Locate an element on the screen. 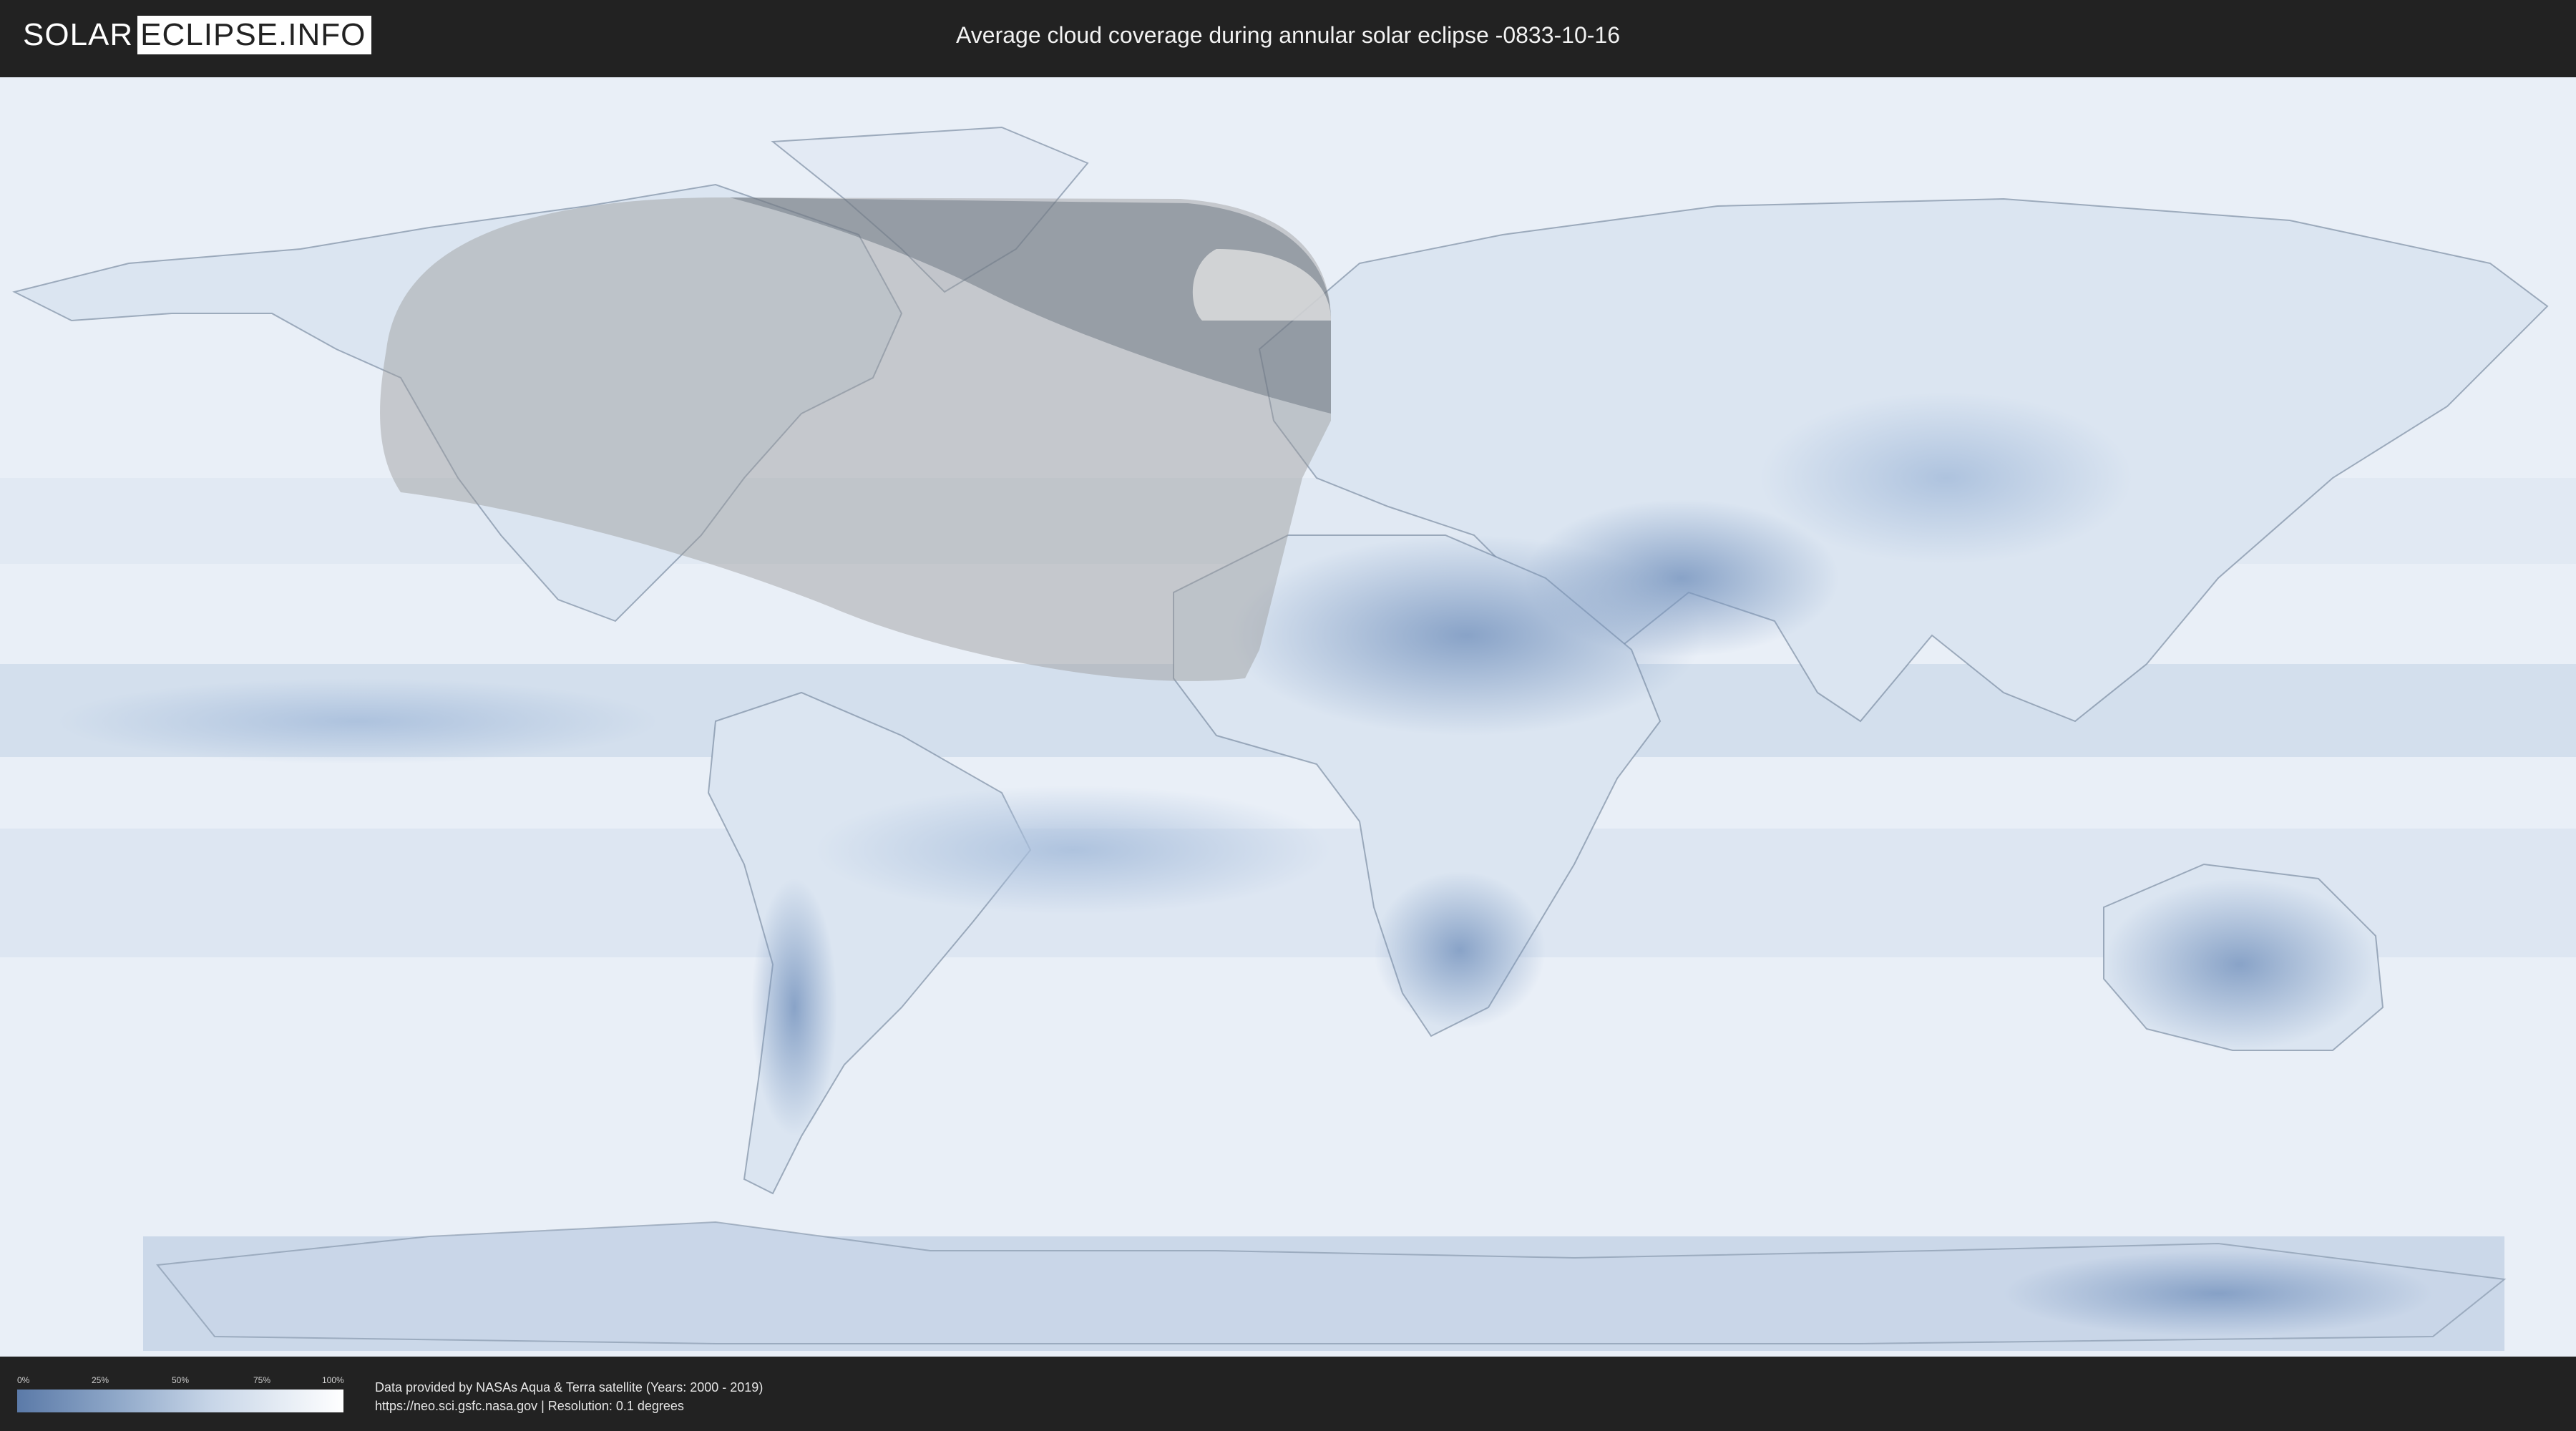 This screenshot has height=1431, width=2576. legend-gradient-bar is located at coordinates (180, 1401).